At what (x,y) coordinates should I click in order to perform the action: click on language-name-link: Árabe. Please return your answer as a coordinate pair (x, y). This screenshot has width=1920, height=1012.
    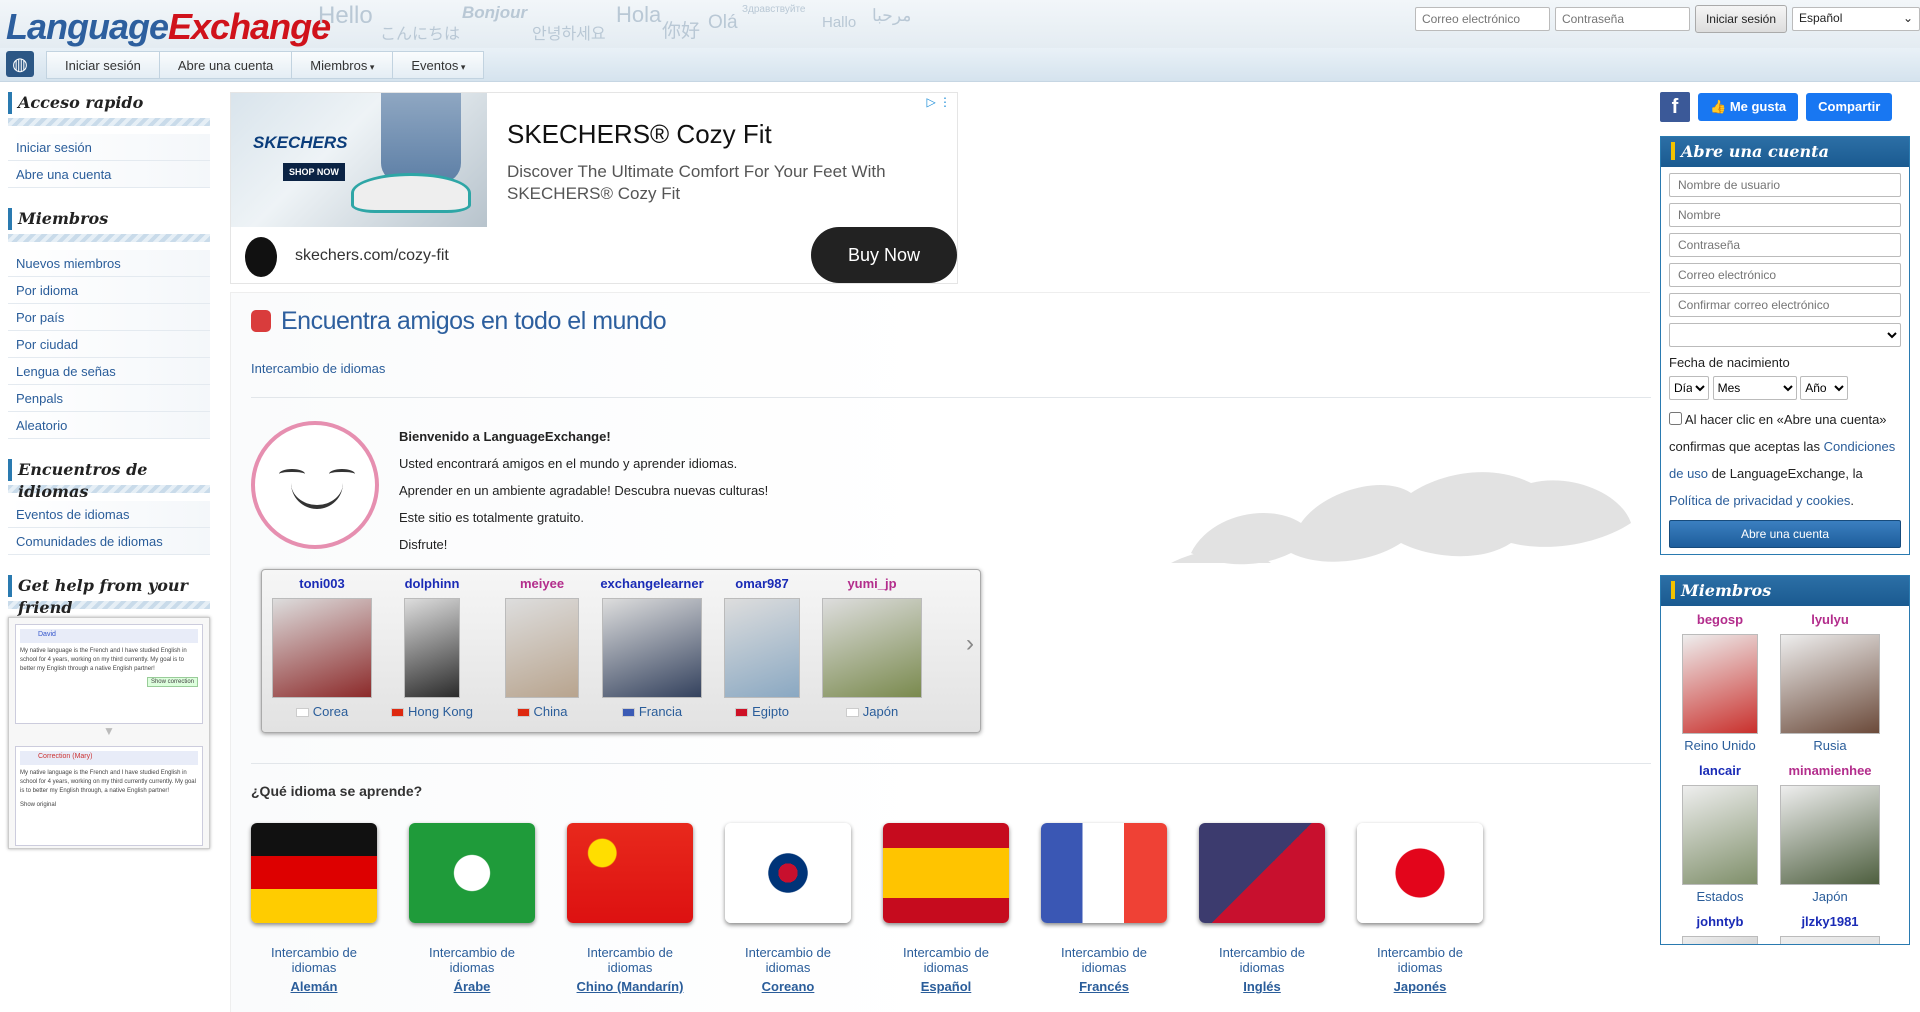
    Looking at the image, I should click on (472, 986).